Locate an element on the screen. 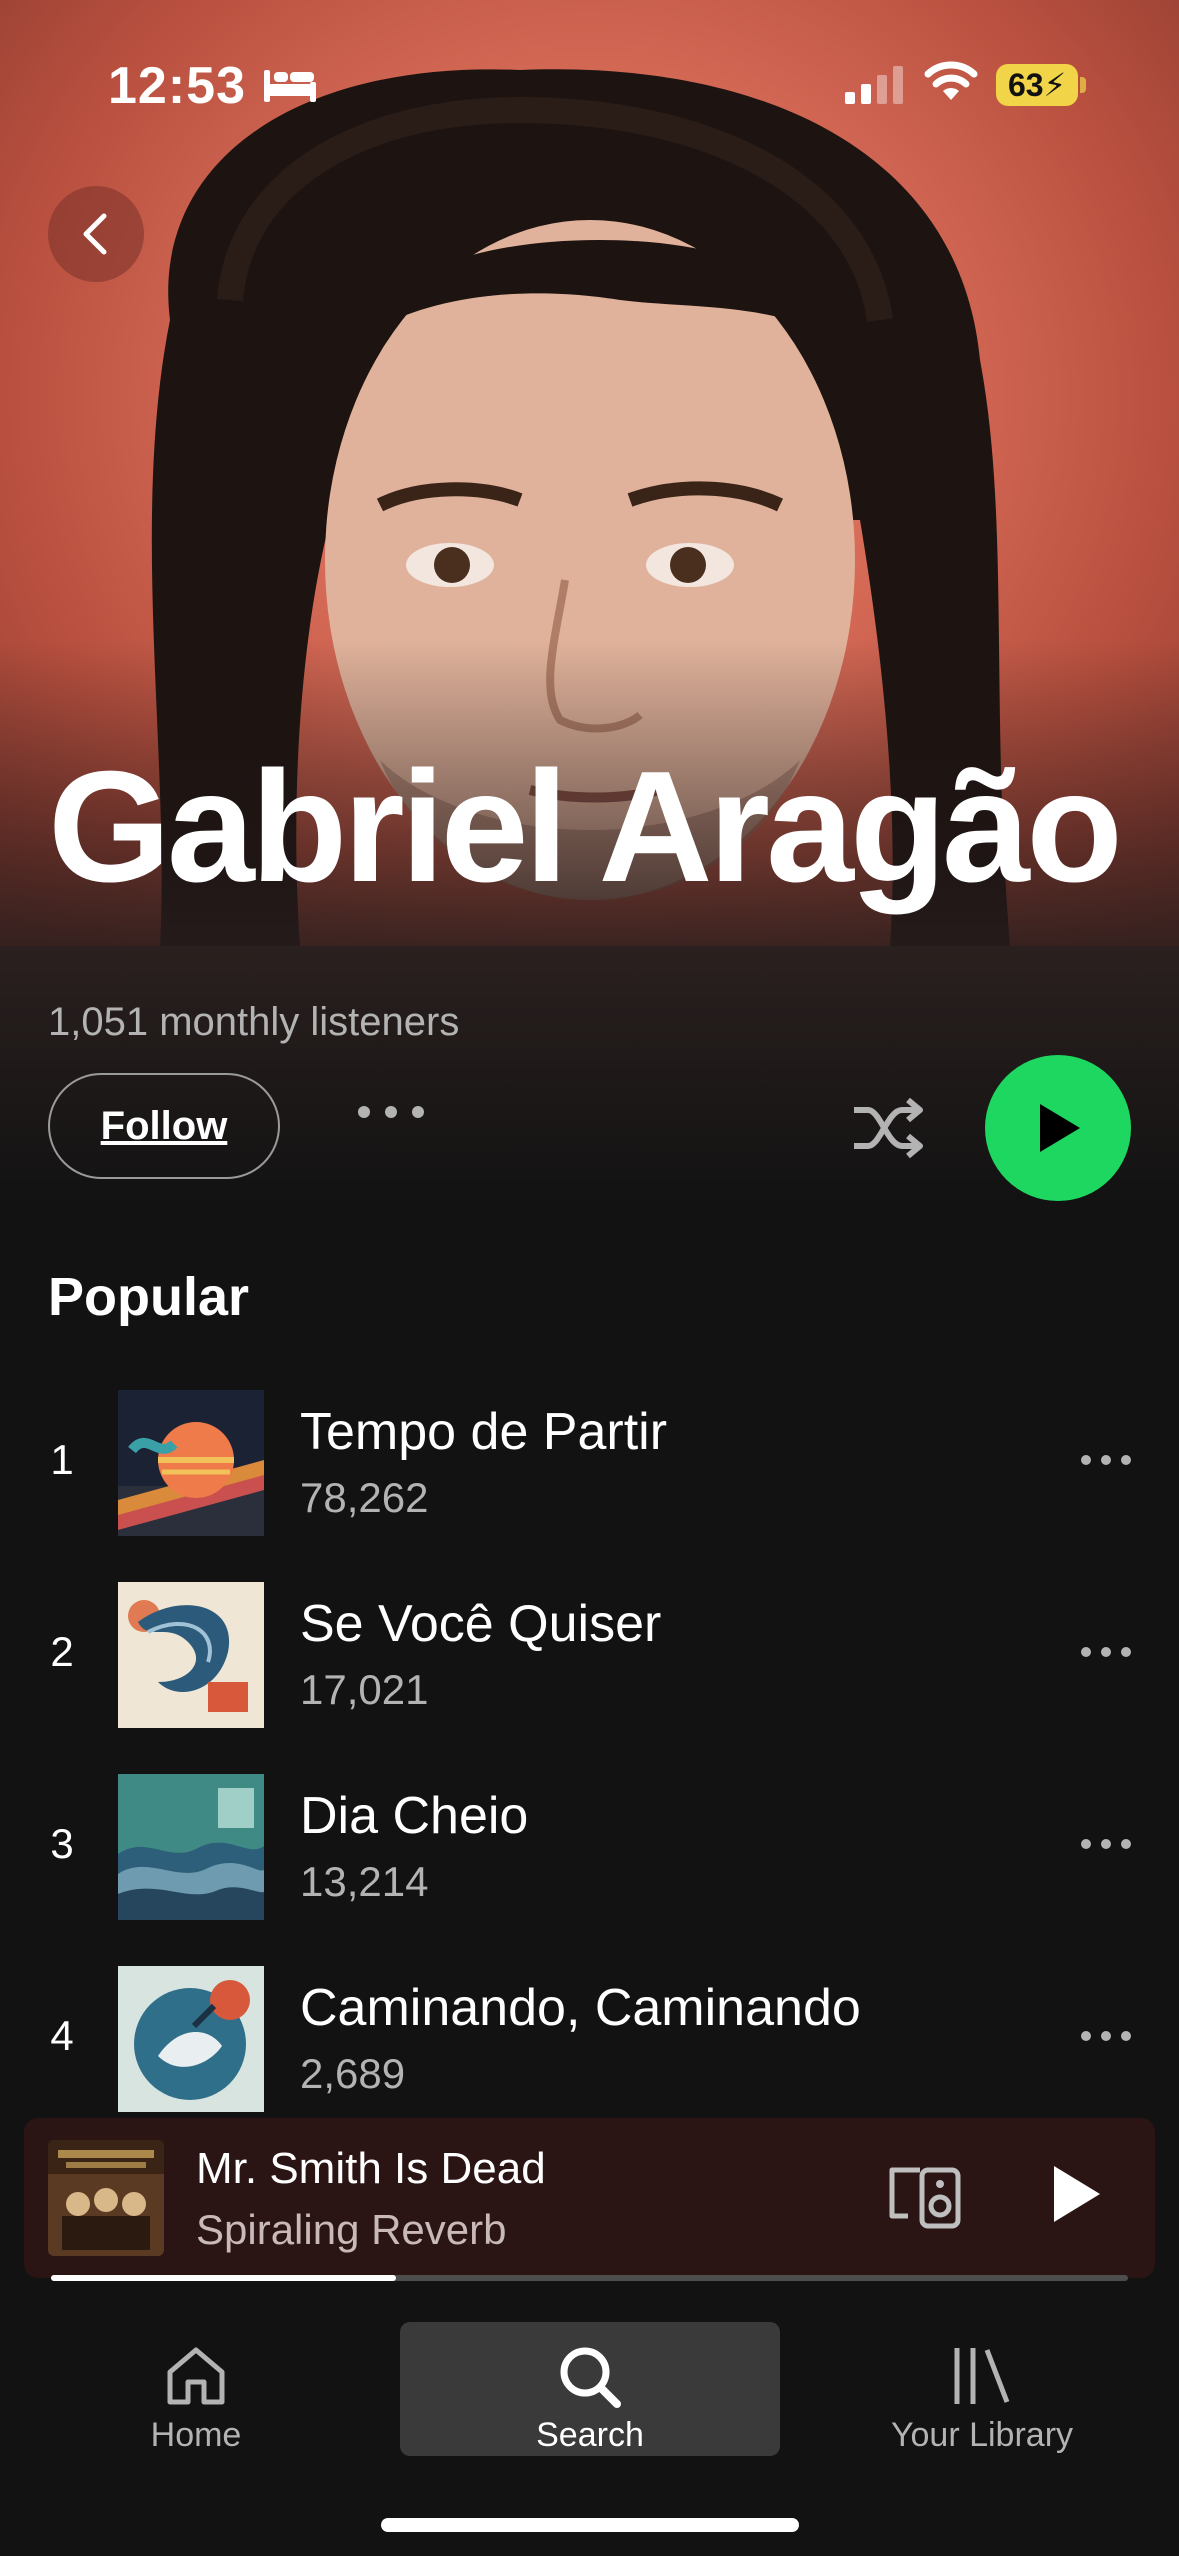 Image resolution: width=1179 pixels, height=2556 pixels. popular-heading: Popular is located at coordinates (149, 1297).